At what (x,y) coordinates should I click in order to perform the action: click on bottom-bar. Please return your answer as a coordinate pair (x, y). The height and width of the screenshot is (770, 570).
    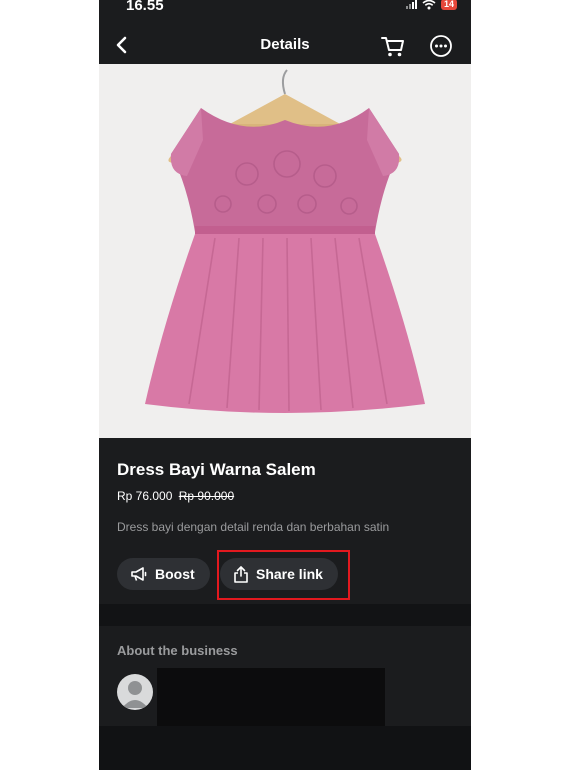
    Looking at the image, I should click on (285, 748).